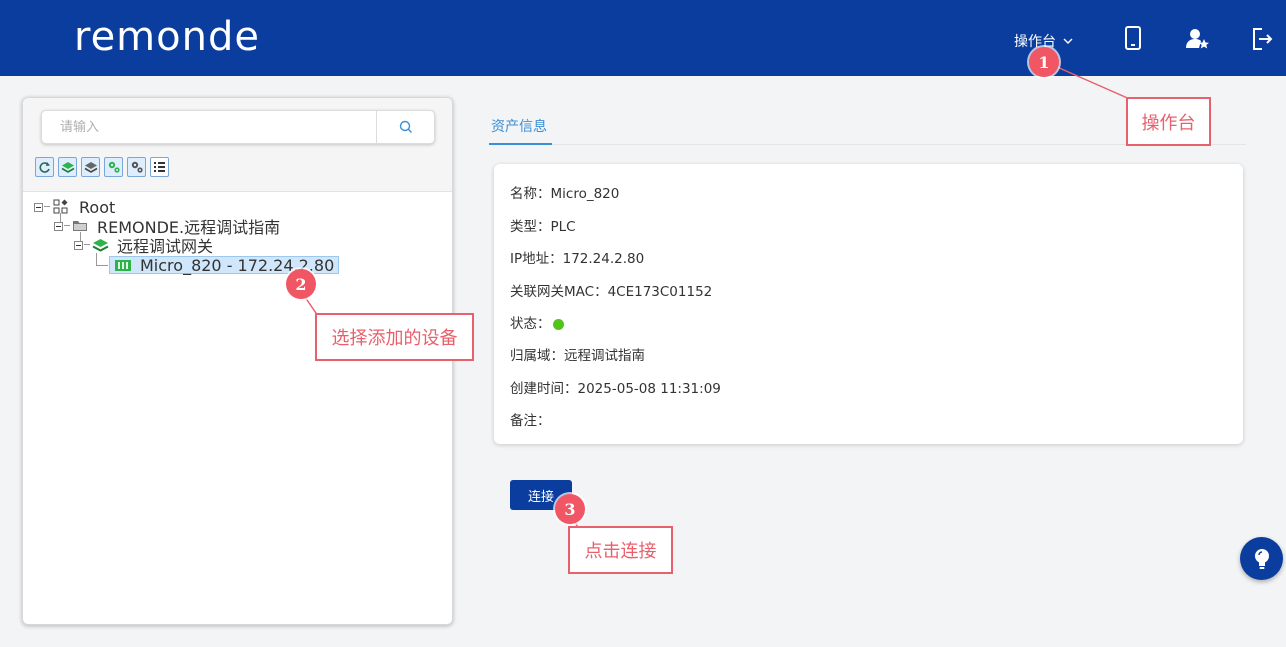  Describe the element at coordinates (519, 126) in the screenshot. I see `tab-asset-info: 资产信息` at that location.